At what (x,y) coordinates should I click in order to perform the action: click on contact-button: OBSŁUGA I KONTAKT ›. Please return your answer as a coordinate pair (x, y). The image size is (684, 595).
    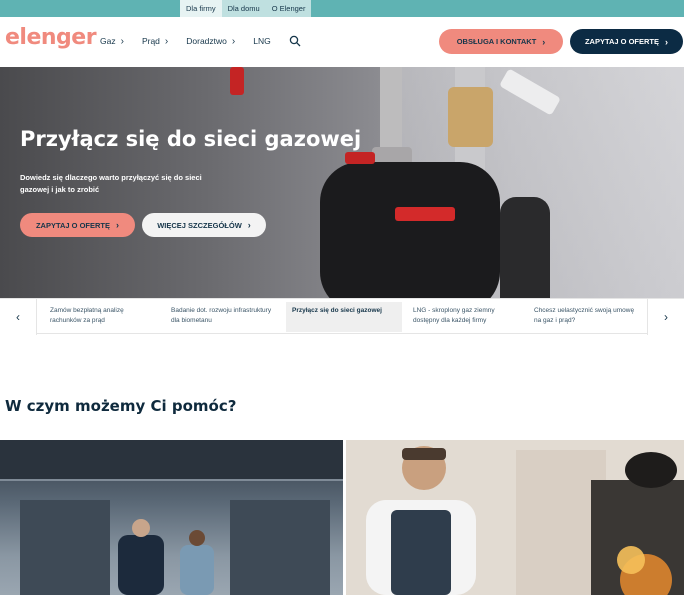
    Looking at the image, I should click on (501, 41).